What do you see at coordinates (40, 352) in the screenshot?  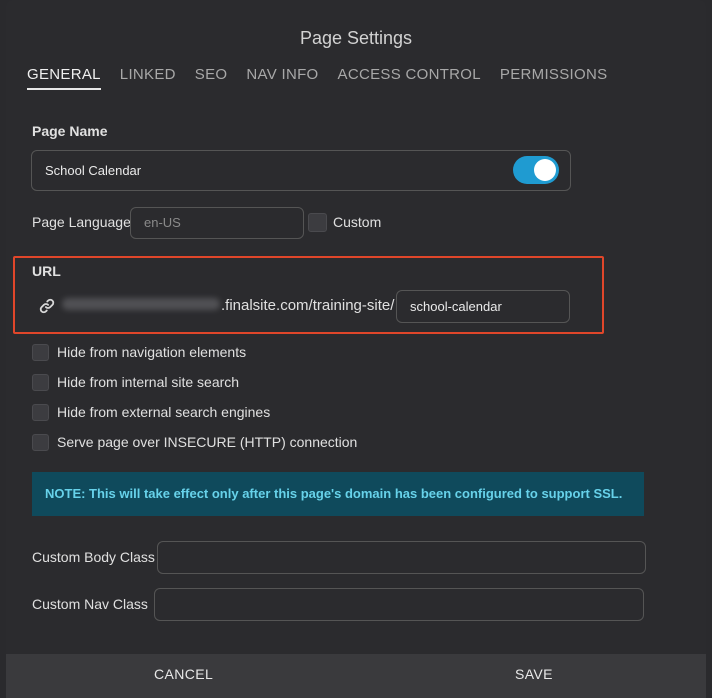 I see `hide-navigation-checkbox` at bounding box center [40, 352].